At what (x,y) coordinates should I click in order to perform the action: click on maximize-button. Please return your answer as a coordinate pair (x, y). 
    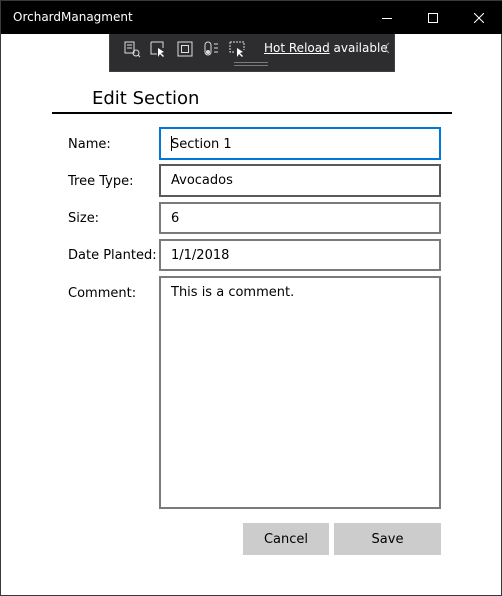
    Looking at the image, I should click on (433, 17).